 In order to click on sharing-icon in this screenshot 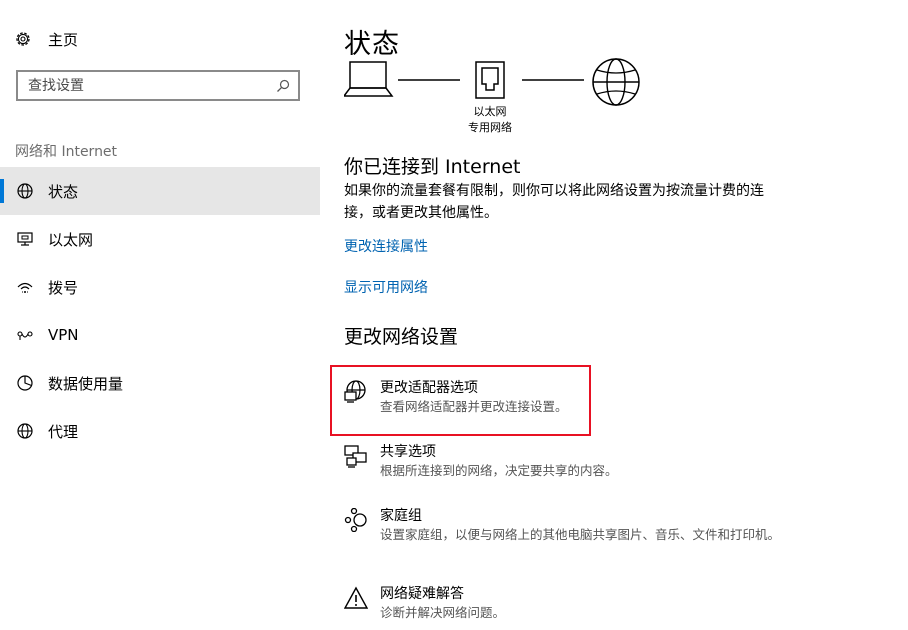, I will do `click(355, 456)`.